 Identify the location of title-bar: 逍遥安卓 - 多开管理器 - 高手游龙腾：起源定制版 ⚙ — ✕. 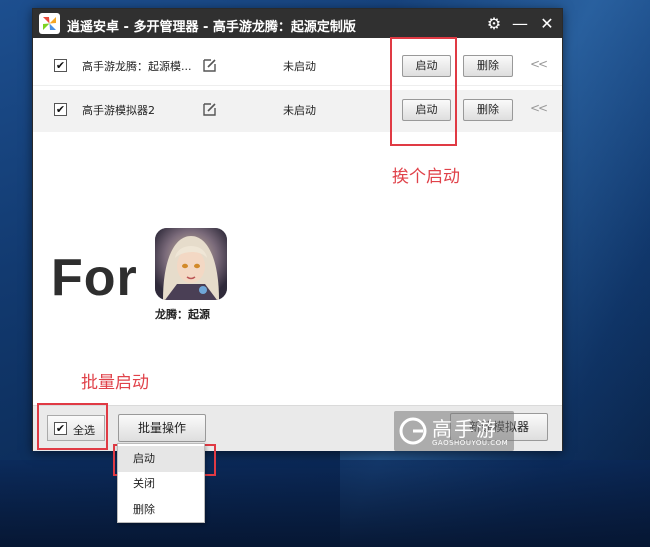
(297, 23).